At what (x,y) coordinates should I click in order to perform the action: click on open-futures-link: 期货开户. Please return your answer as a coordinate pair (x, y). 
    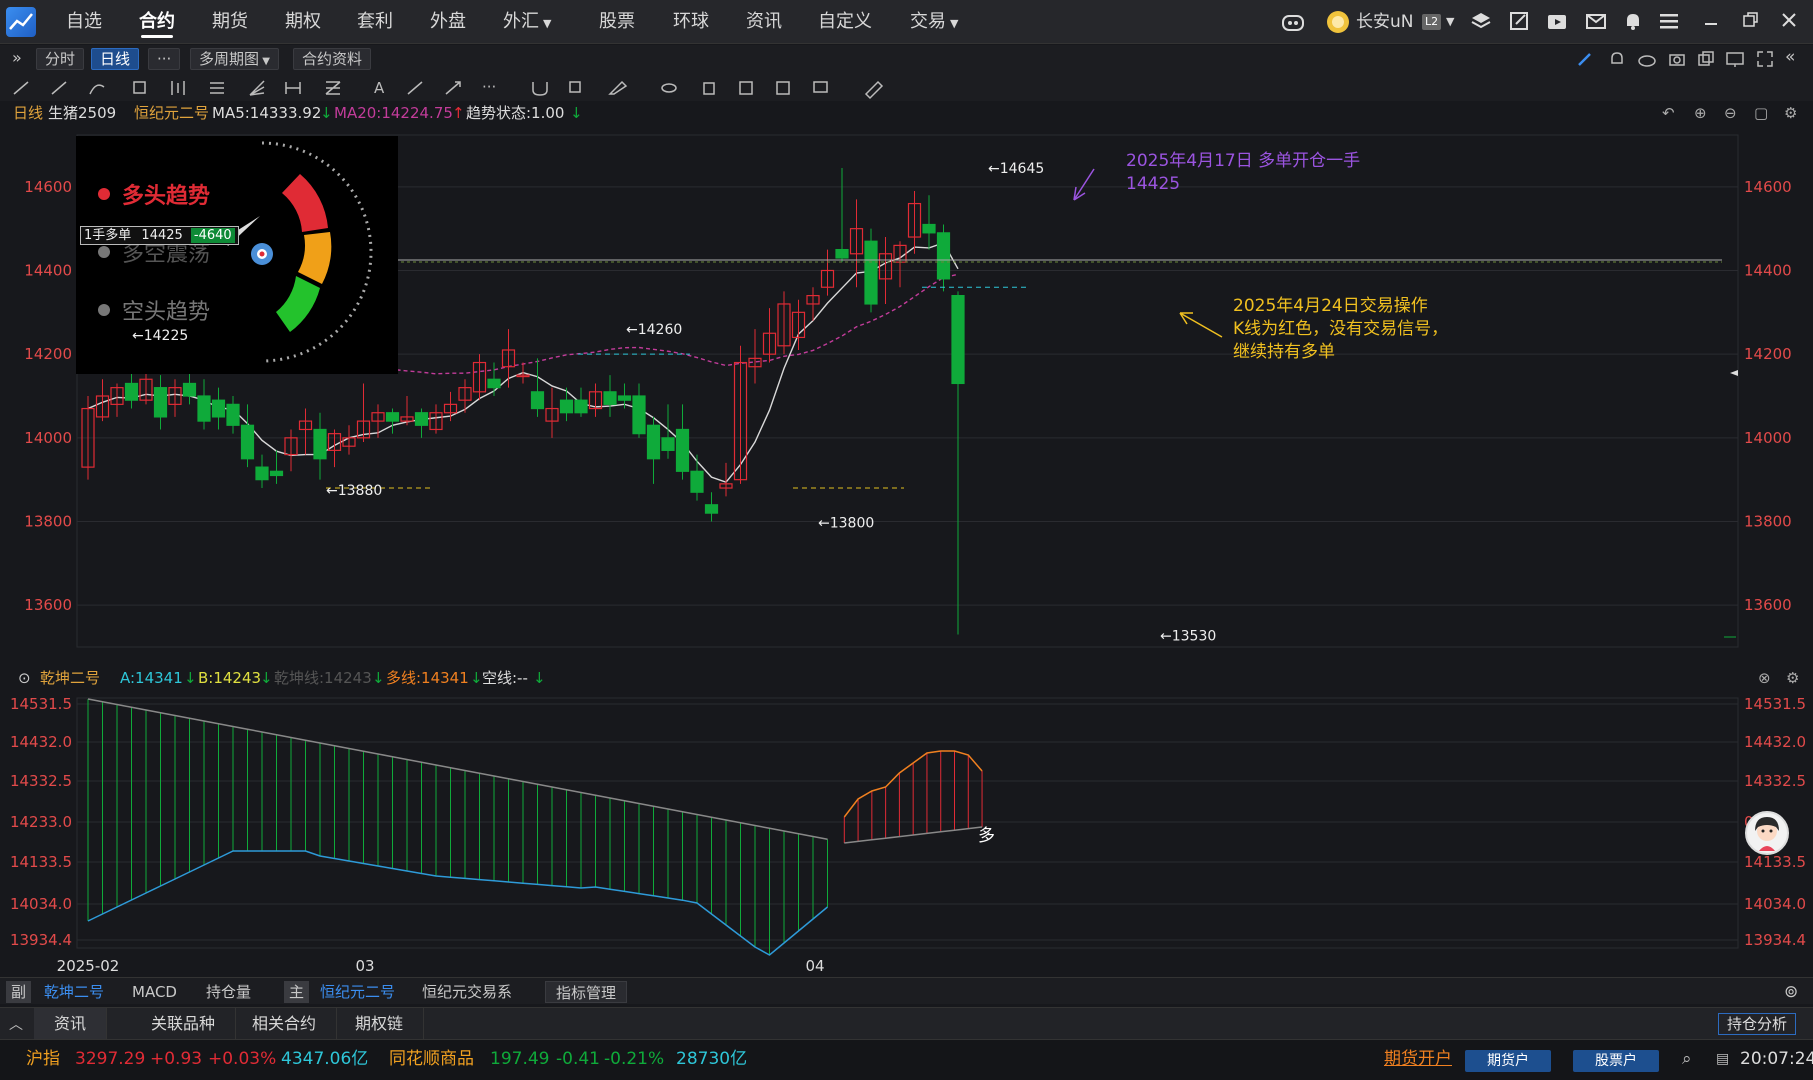
    Looking at the image, I should click on (1418, 1059).